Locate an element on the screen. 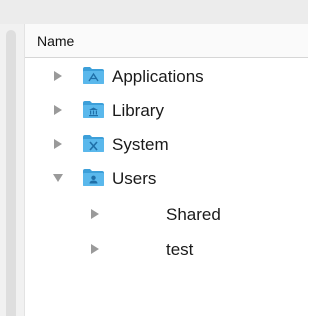  list-item-shared: Shared is located at coordinates (166, 214).